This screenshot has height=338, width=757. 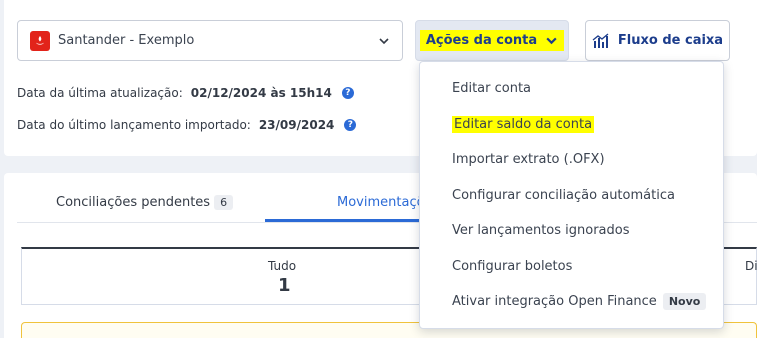 What do you see at coordinates (670, 40) in the screenshot?
I see `cash-flow-label: Fluxo de caixa` at bounding box center [670, 40].